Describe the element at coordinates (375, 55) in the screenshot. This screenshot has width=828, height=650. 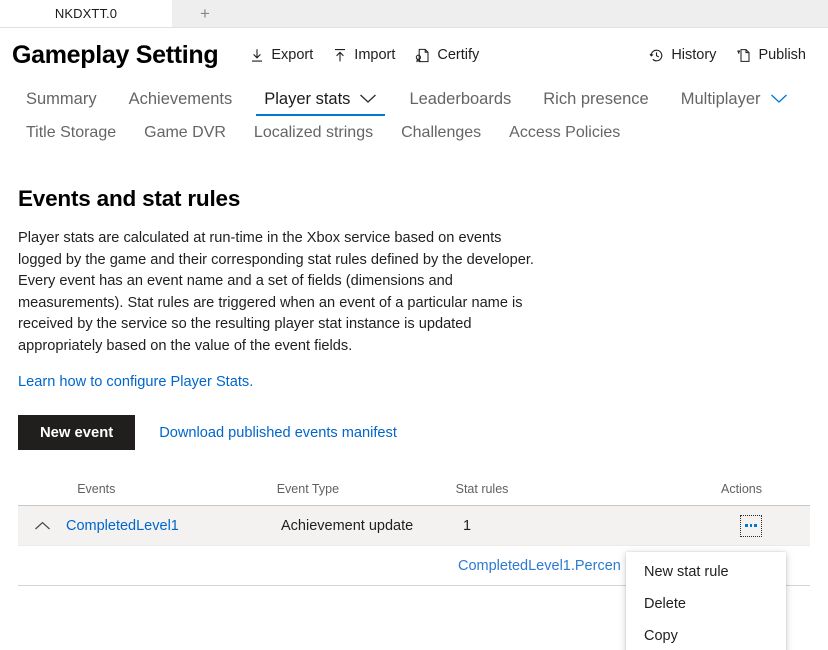
I see `import-button-label: Import` at that location.